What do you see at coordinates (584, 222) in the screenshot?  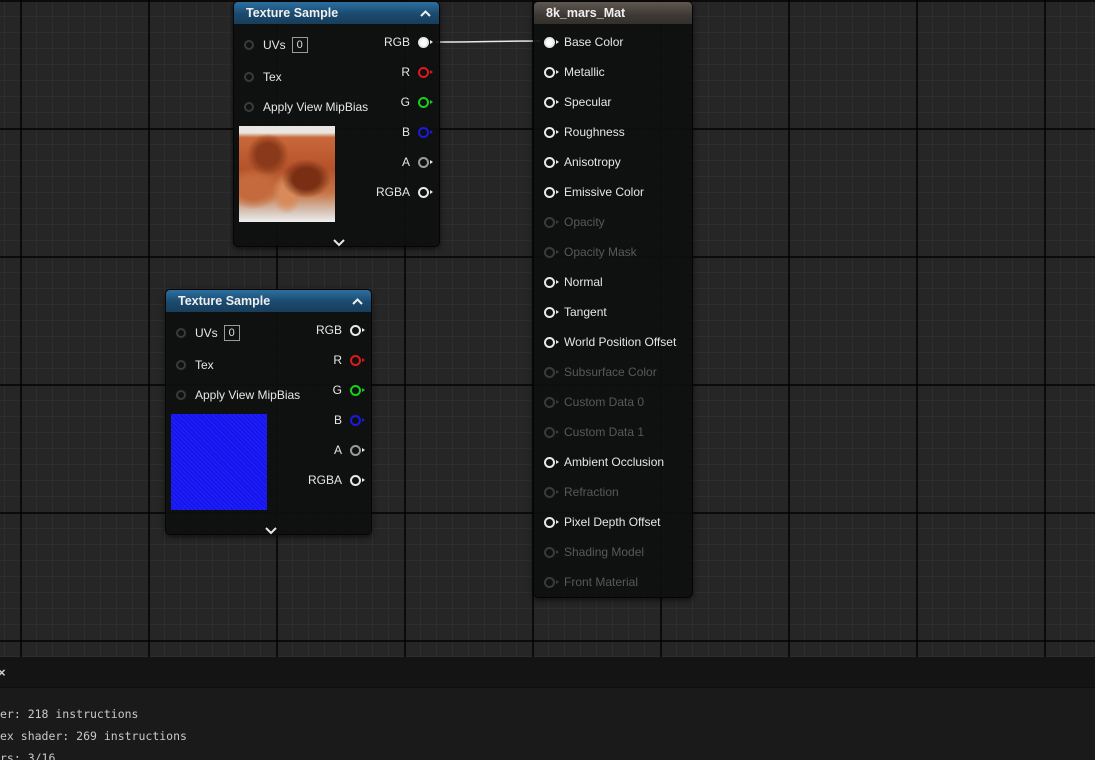 I see `pin-label: Opacity` at bounding box center [584, 222].